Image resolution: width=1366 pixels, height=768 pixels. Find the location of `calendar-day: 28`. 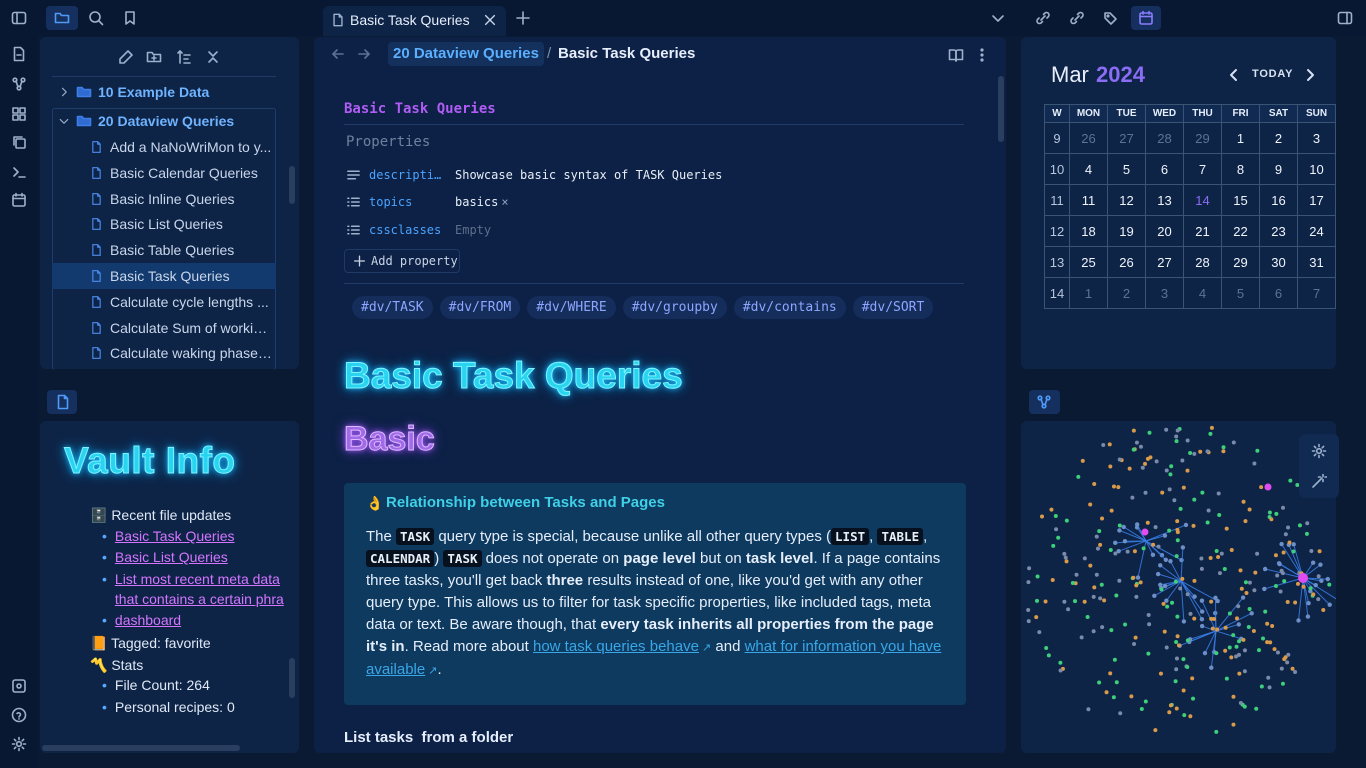

calendar-day: 28 is located at coordinates (1164, 138).